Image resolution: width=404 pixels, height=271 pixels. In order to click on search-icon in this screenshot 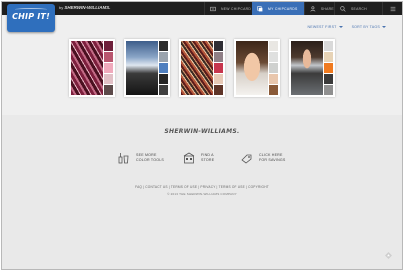, I will do `click(343, 8)`.